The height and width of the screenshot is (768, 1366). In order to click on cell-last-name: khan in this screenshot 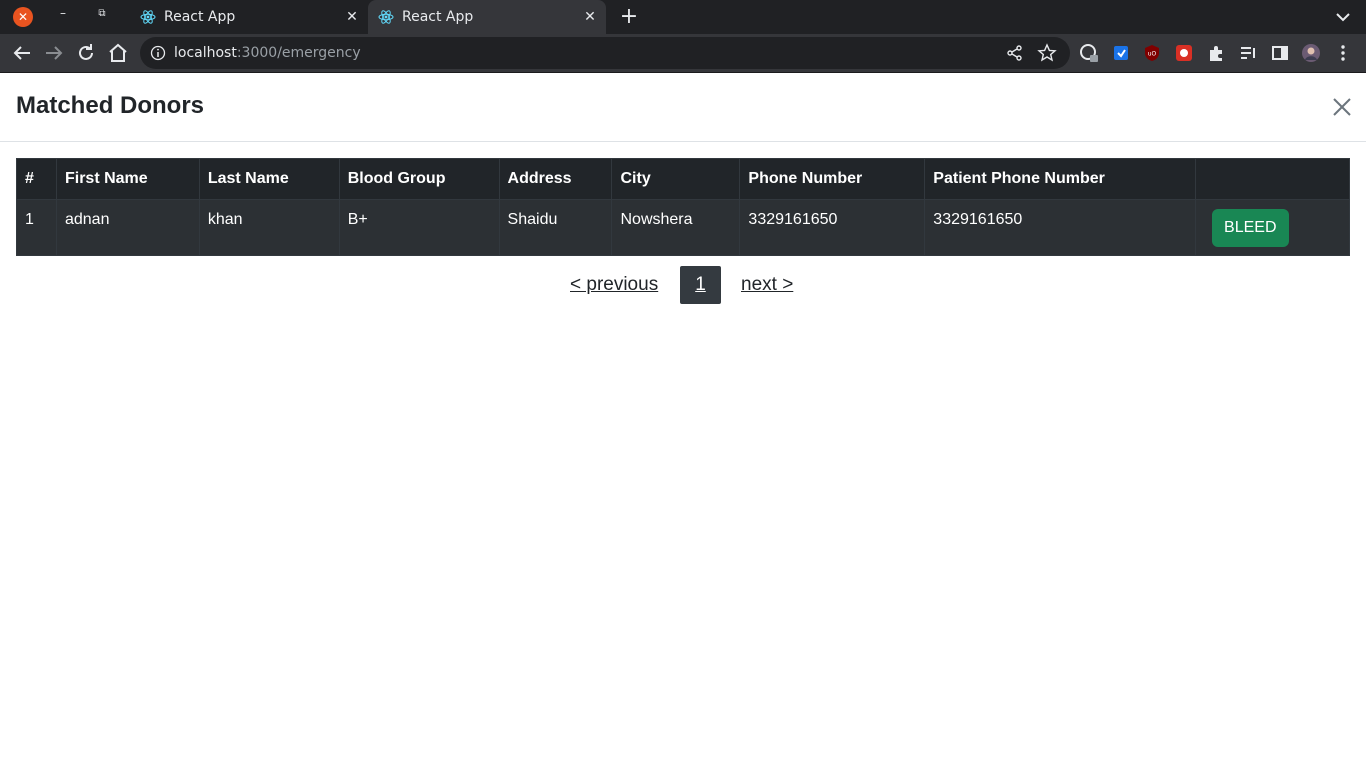, I will do `click(269, 227)`.